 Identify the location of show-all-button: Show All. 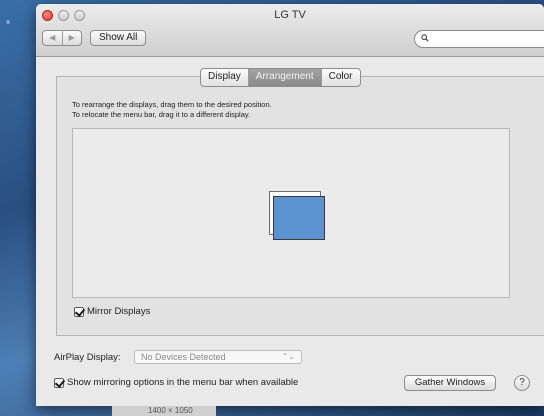
(118, 38).